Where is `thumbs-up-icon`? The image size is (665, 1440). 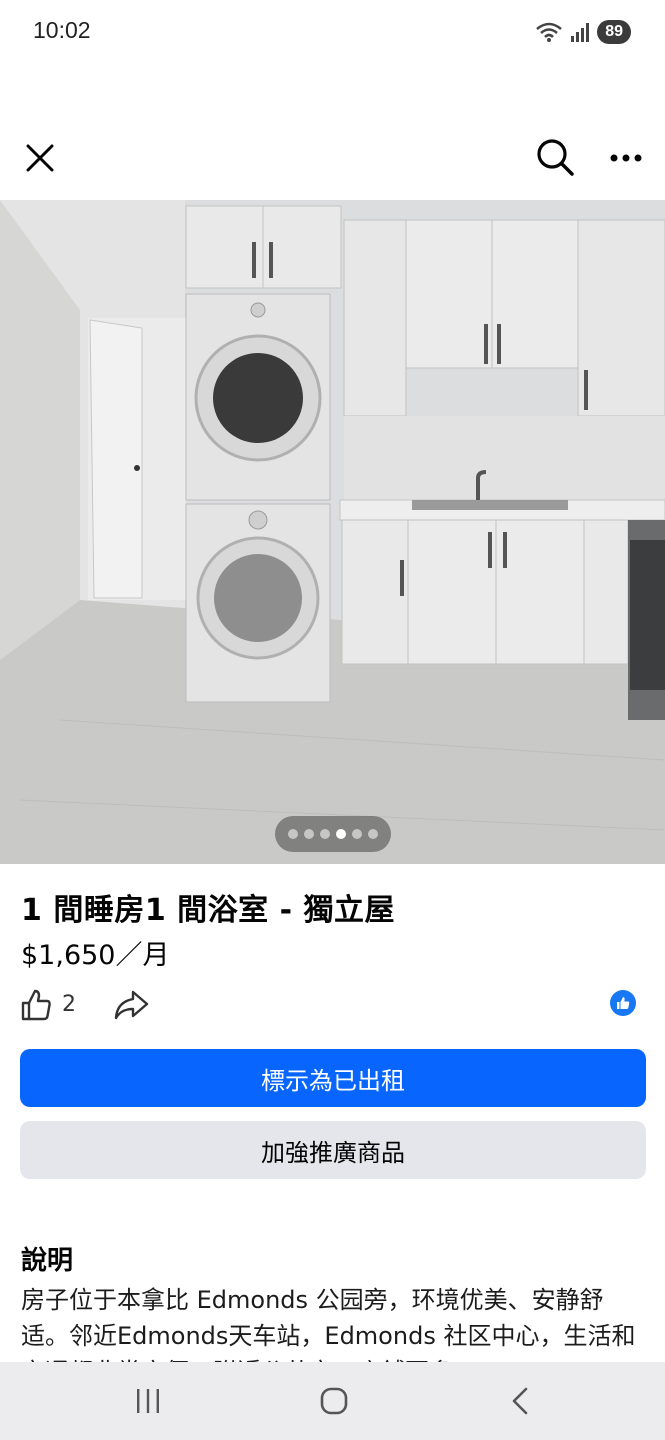
thumbs-up-icon is located at coordinates (36, 1005).